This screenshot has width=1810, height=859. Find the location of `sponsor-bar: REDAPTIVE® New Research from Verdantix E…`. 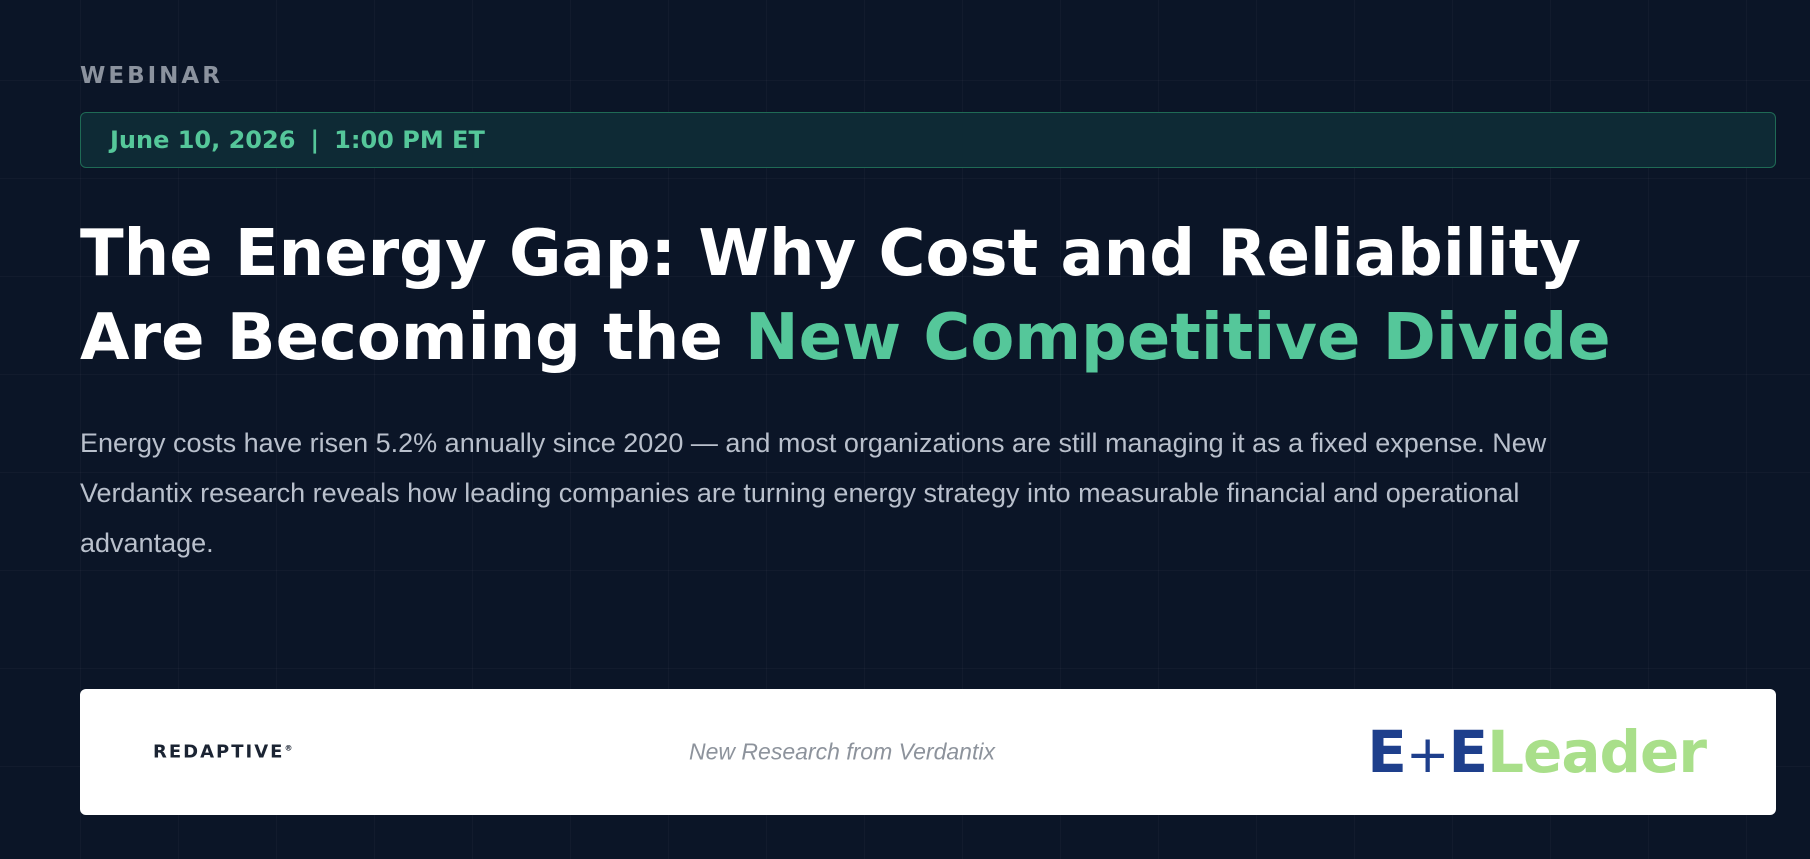

sponsor-bar: REDAPTIVE® New Research from Verdantix E… is located at coordinates (928, 752).